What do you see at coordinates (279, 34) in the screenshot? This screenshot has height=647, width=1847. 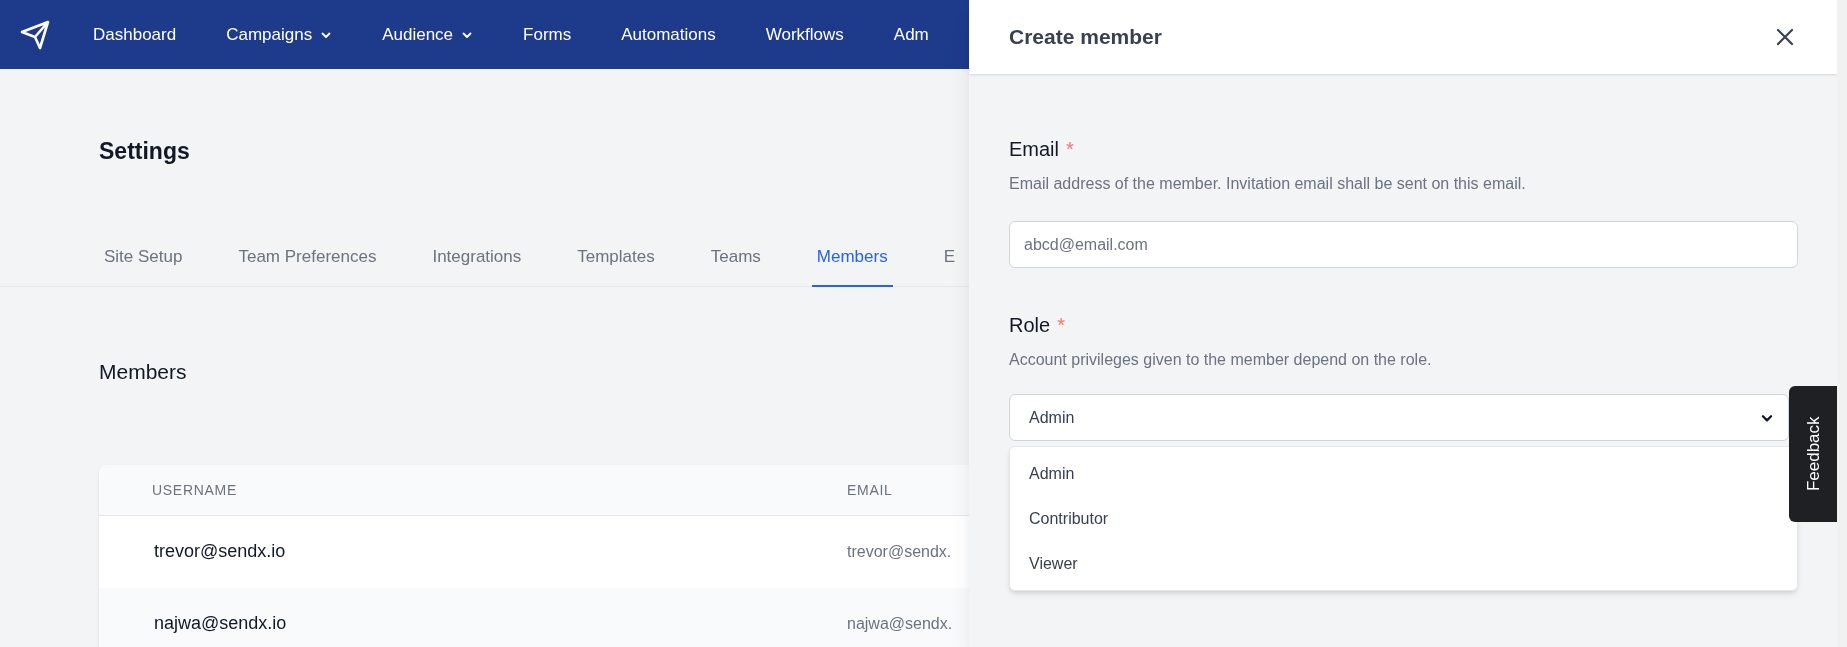 I see `nav-item: Campaigns` at bounding box center [279, 34].